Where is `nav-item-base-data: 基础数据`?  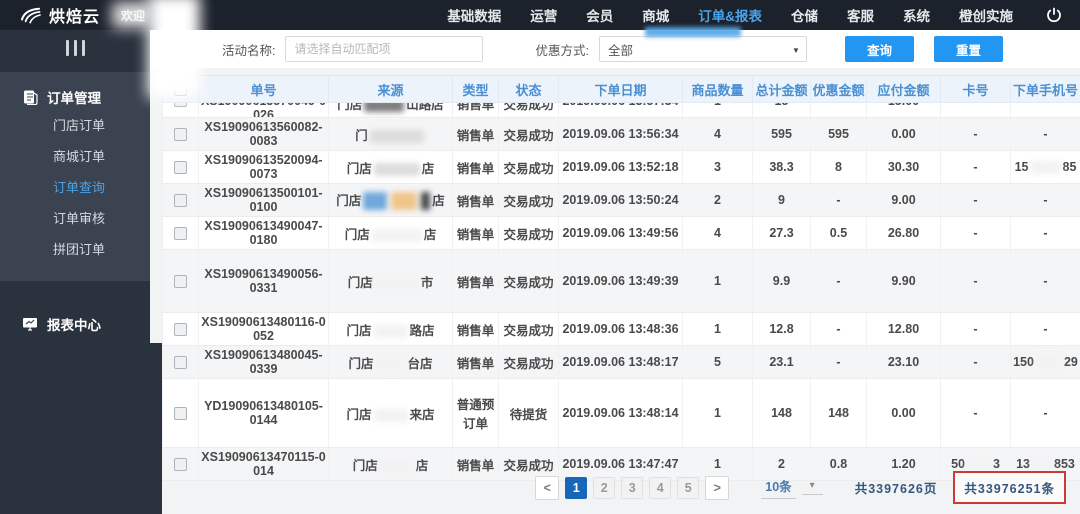 nav-item-base-data: 基础数据 is located at coordinates (474, 15).